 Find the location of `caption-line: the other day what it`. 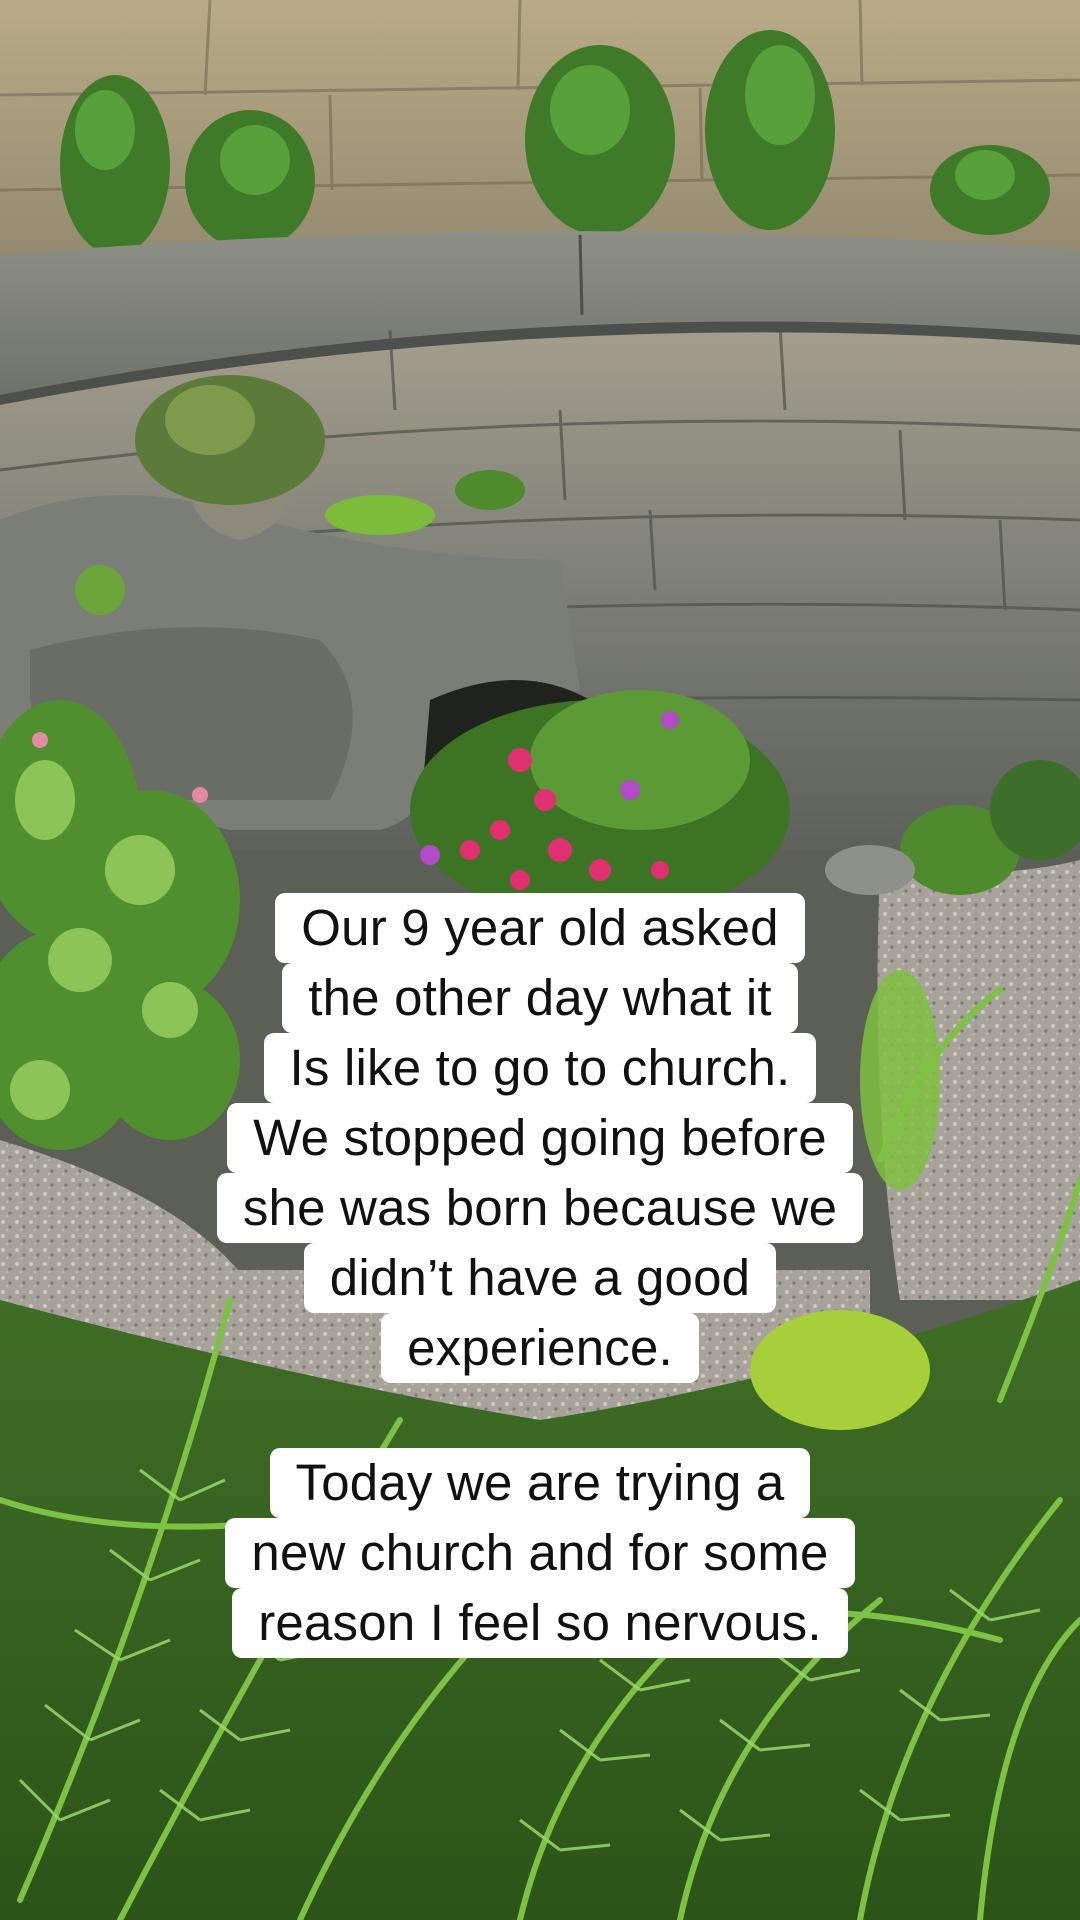

caption-line: the other day what it is located at coordinates (540, 998).